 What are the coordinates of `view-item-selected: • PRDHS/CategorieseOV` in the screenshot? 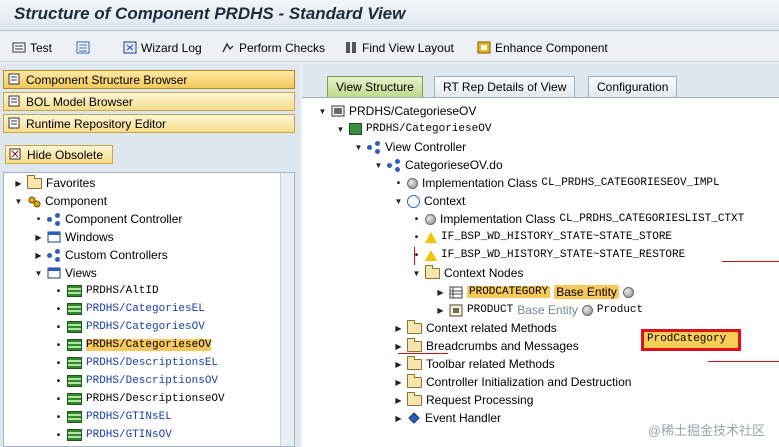 It's located at (133, 345).